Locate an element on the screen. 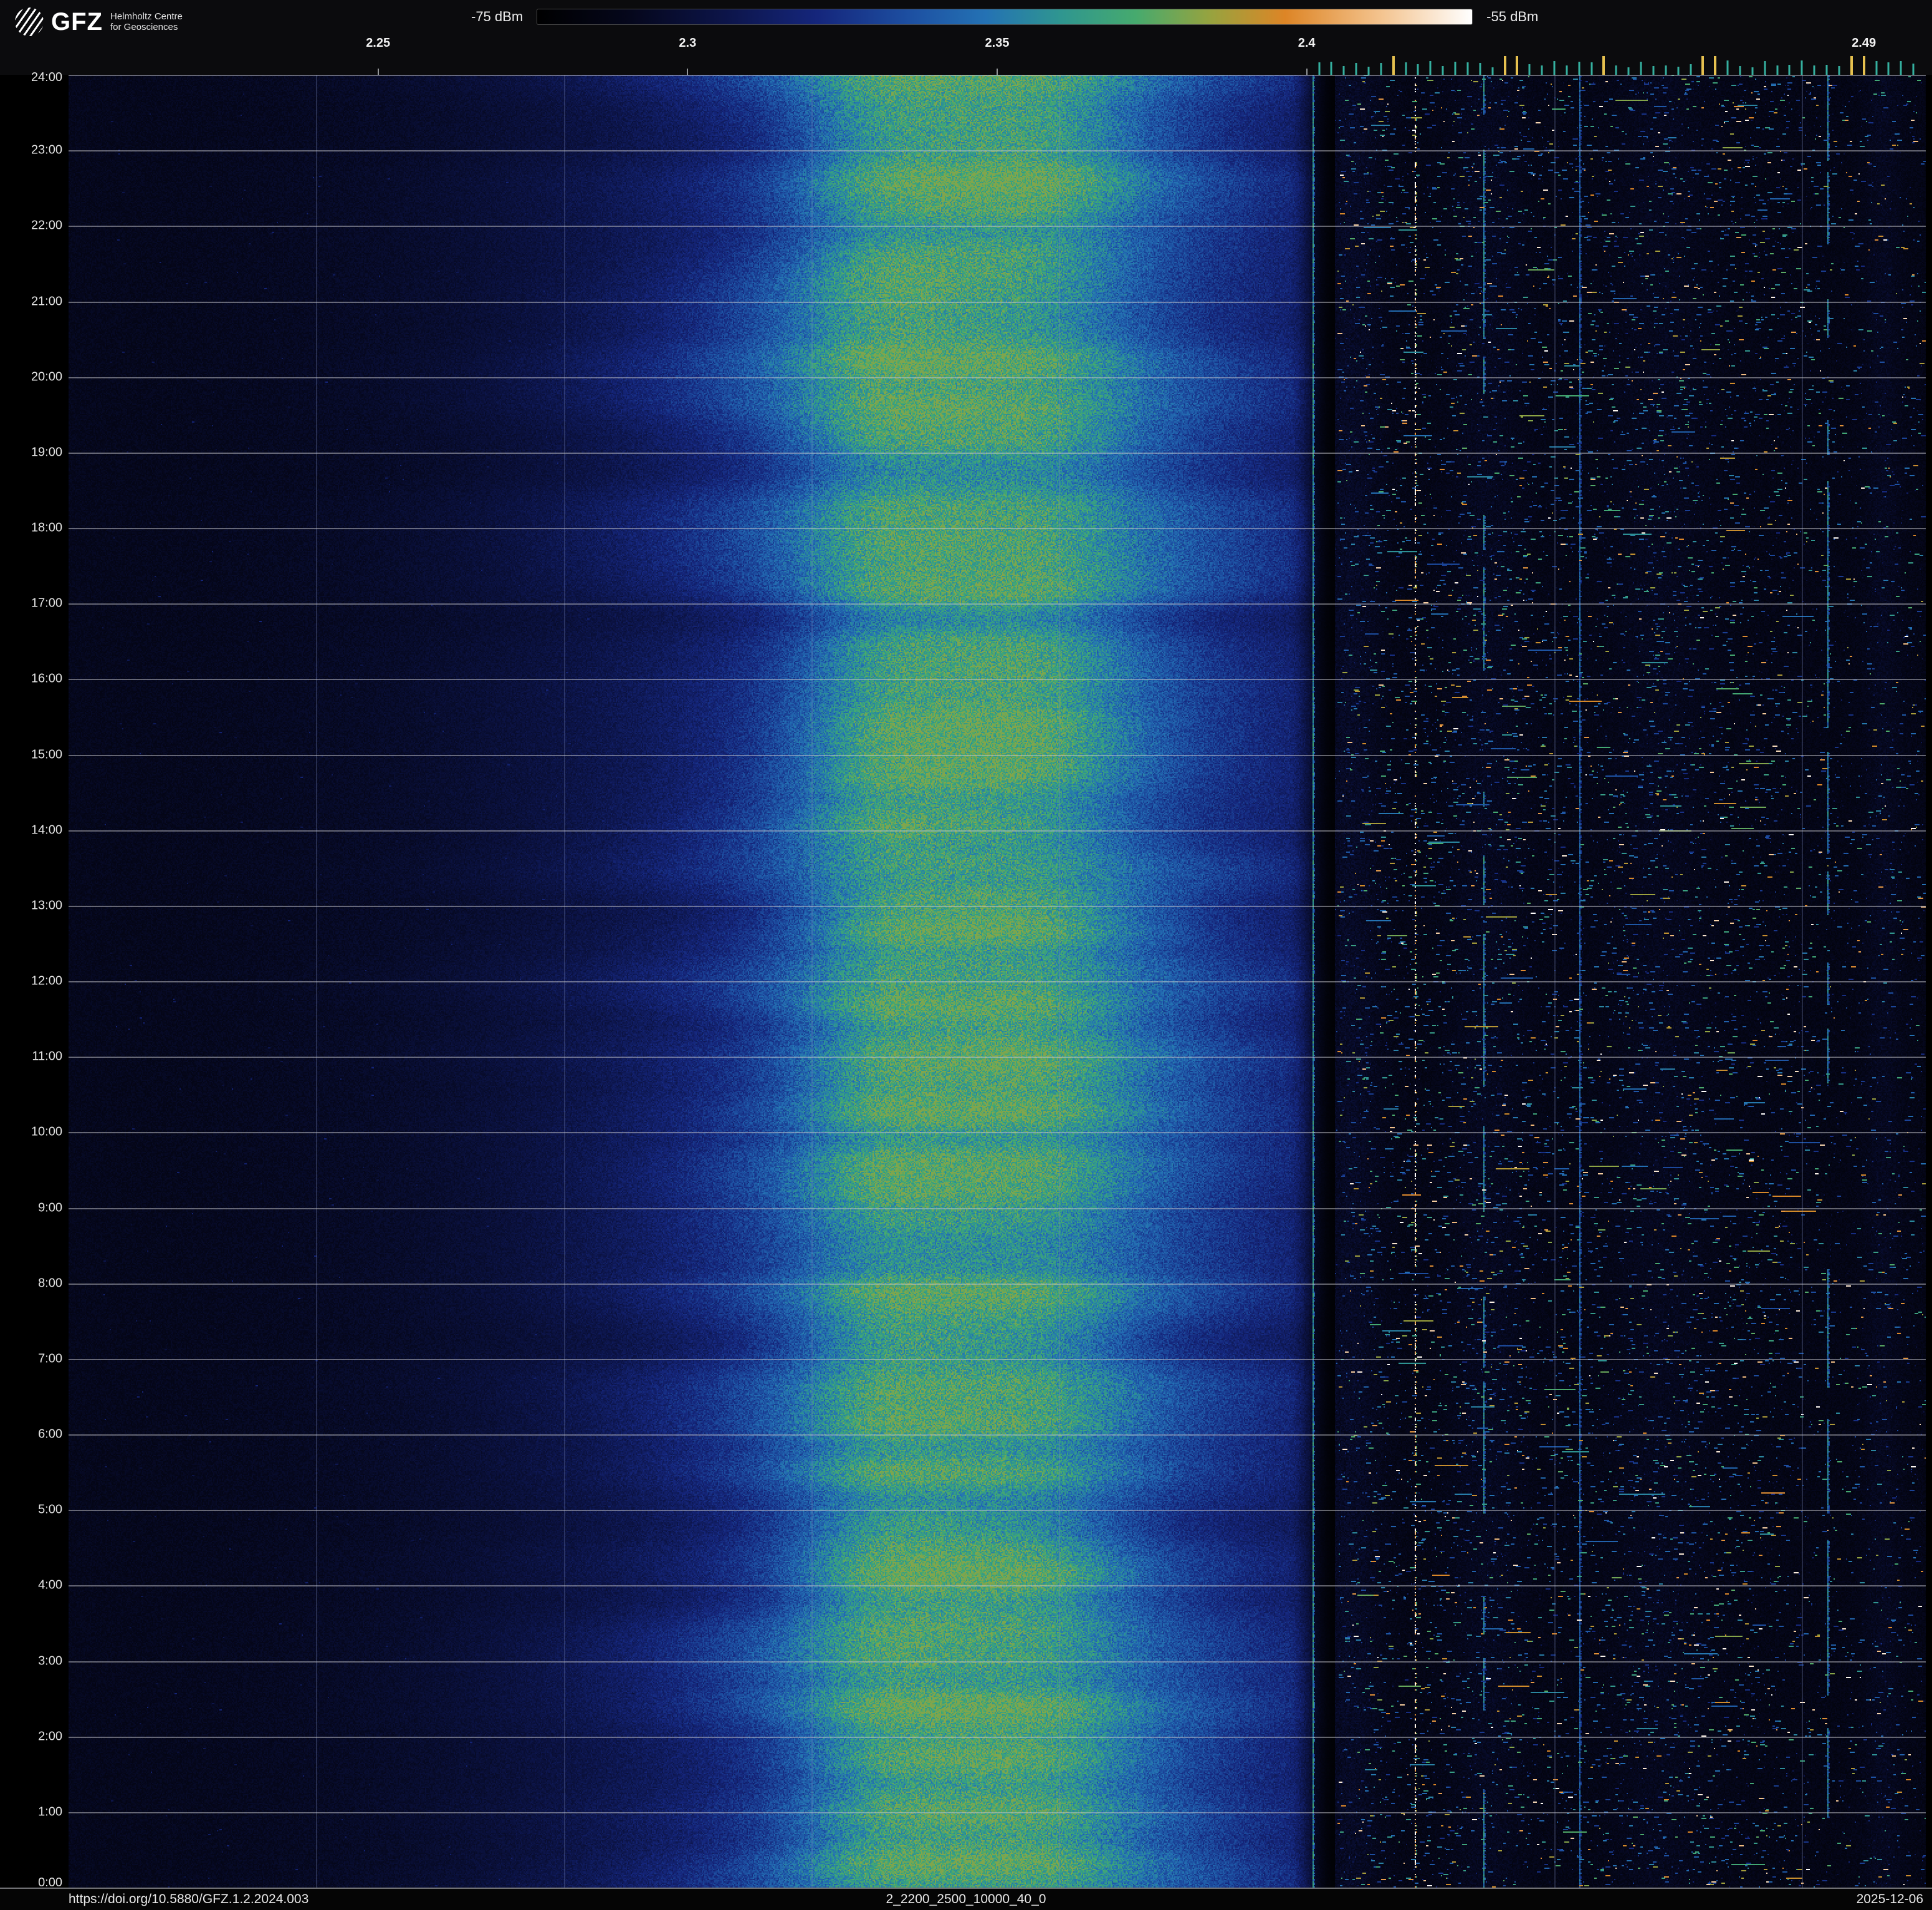 The height and width of the screenshot is (1910, 1932). time-axis-label: 2:00 is located at coordinates (50, 1736).